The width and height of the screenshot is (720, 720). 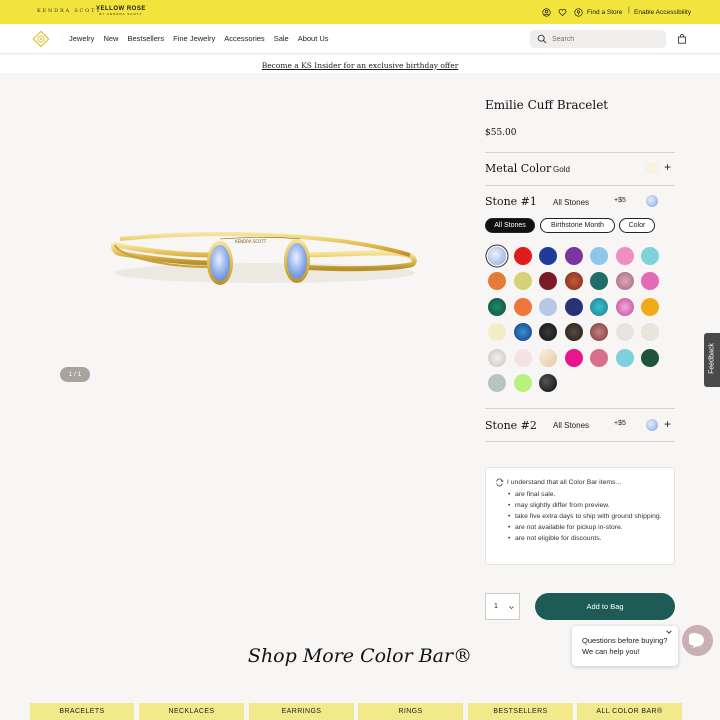 What do you see at coordinates (620, 423) in the screenshot?
I see `stone-2-upcharge: +$5` at bounding box center [620, 423].